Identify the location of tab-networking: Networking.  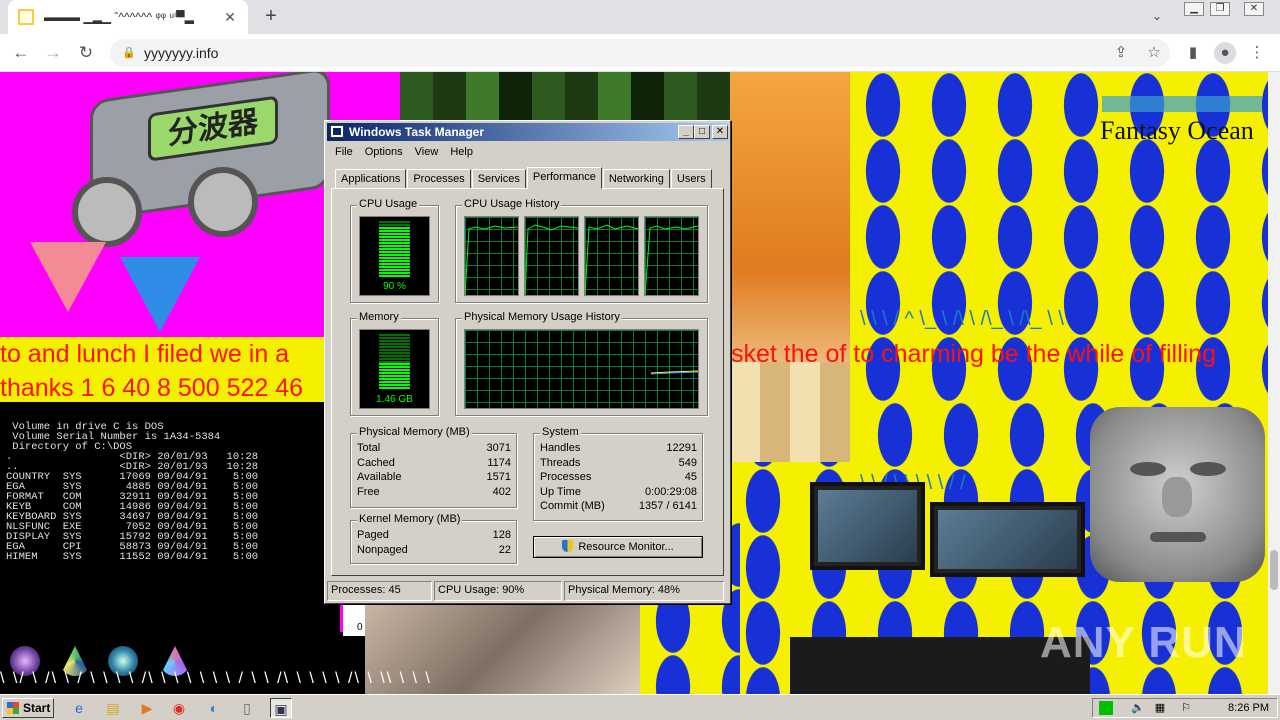
(636, 179).